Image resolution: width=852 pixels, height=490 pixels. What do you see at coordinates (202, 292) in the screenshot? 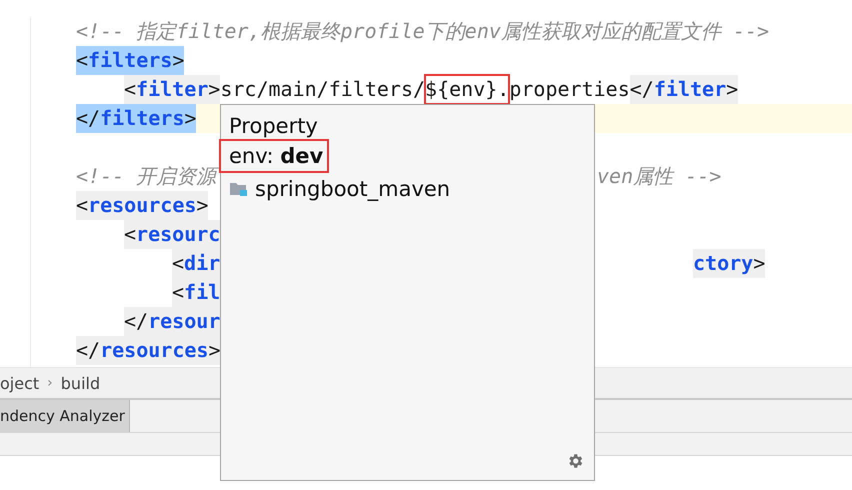
I see `tag-name: fil` at bounding box center [202, 292].